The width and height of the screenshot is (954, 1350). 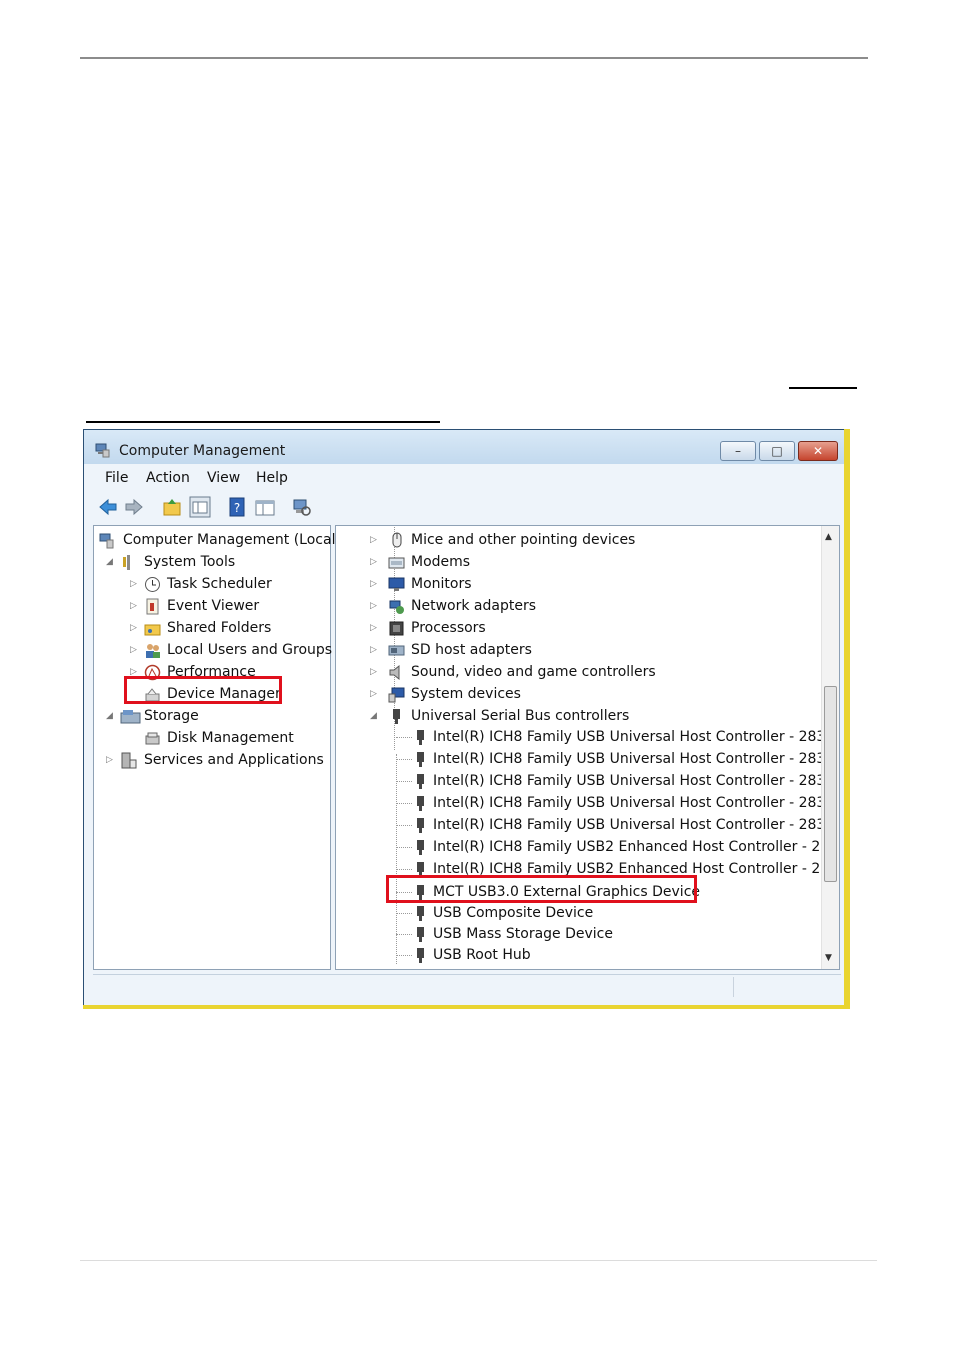 What do you see at coordinates (134, 507) in the screenshot?
I see `forward-icon` at bounding box center [134, 507].